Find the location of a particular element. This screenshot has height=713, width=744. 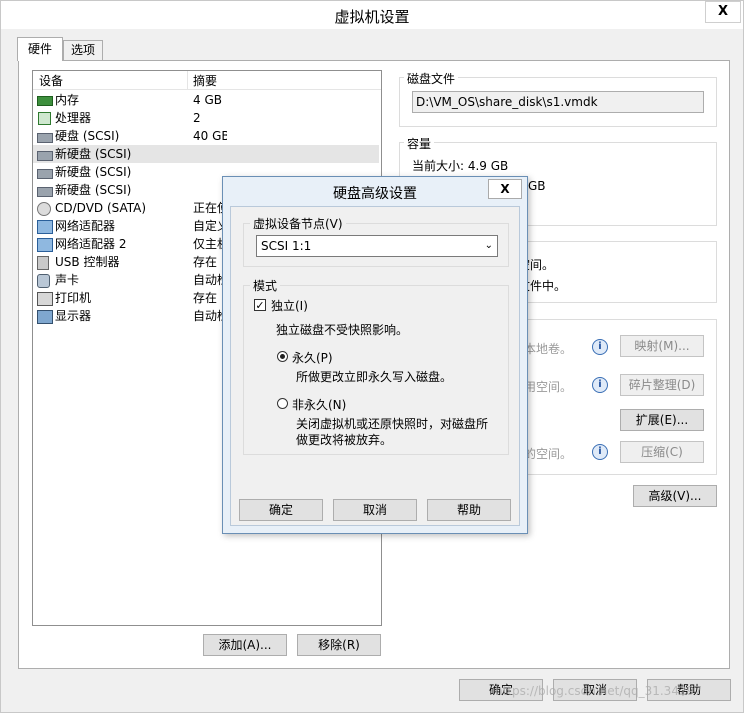

dialog-ok-button: 确定 is located at coordinates (281, 510).